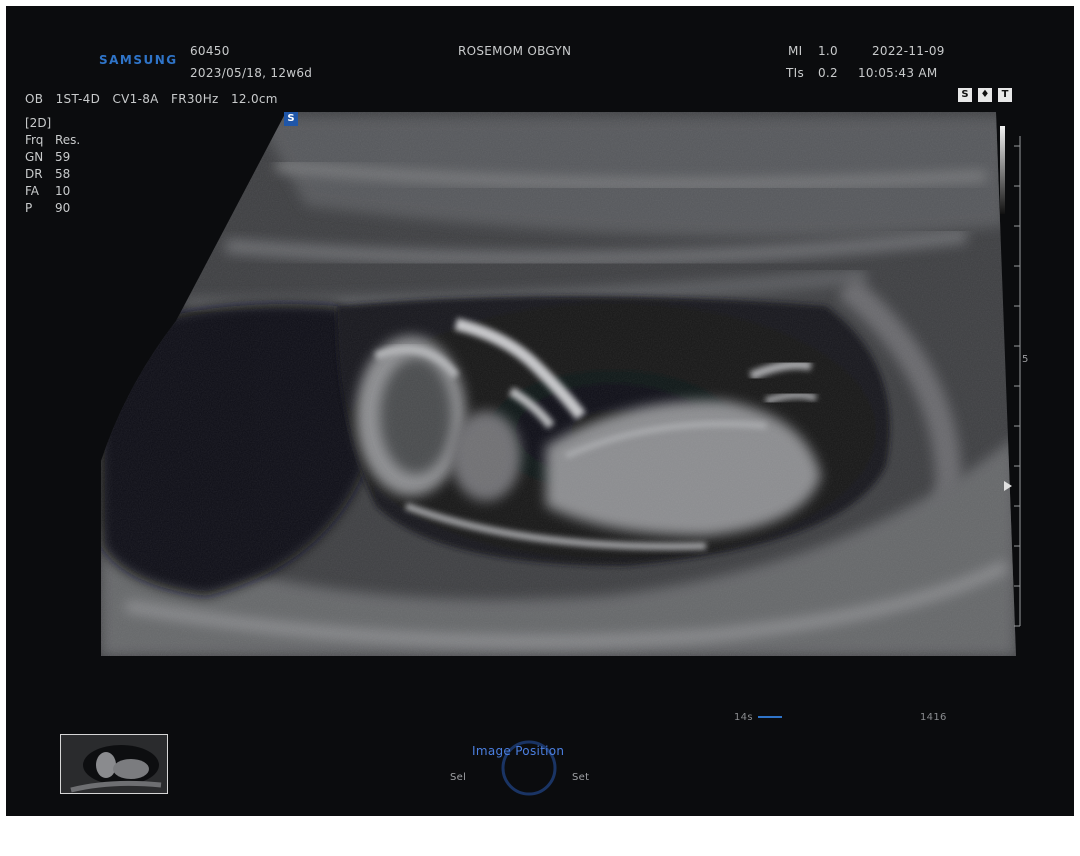  What do you see at coordinates (908, 51) in the screenshot?
I see `current-date: 2022-11-09` at bounding box center [908, 51].